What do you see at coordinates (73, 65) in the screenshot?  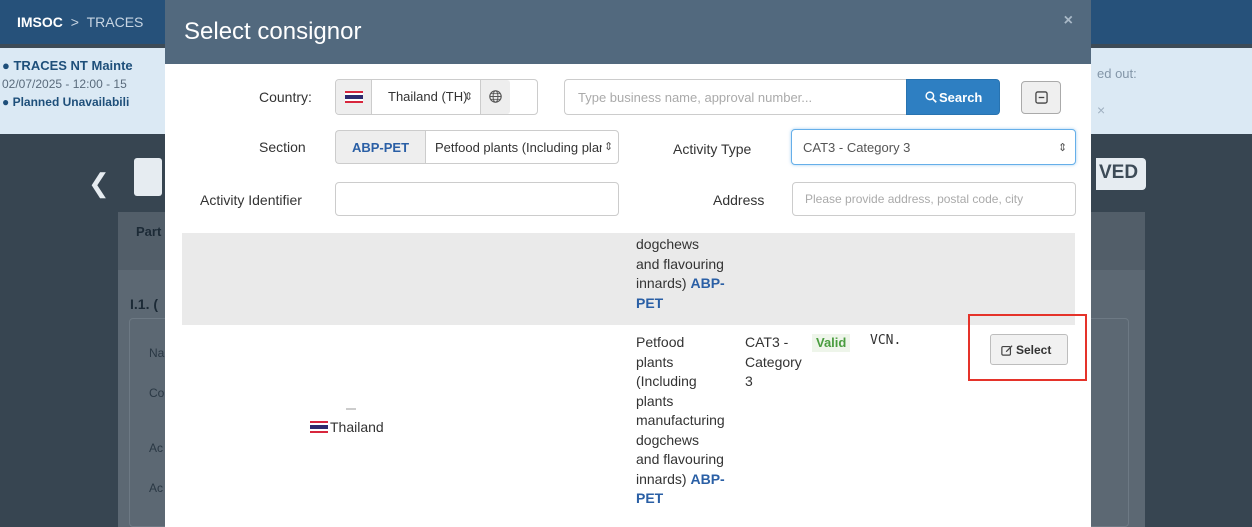 I see `alert-title: TRACES NT Mainte` at bounding box center [73, 65].